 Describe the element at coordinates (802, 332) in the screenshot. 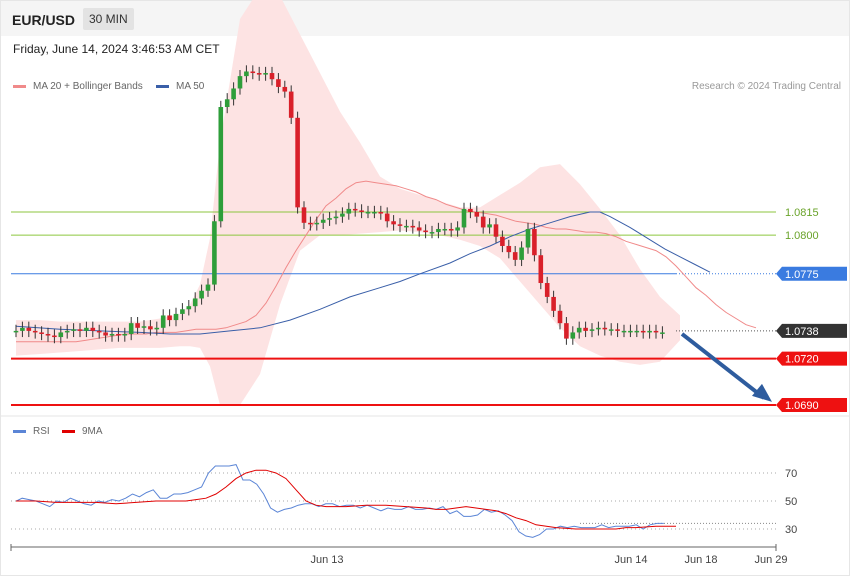

I see `level-label-3: 1.0738` at that location.